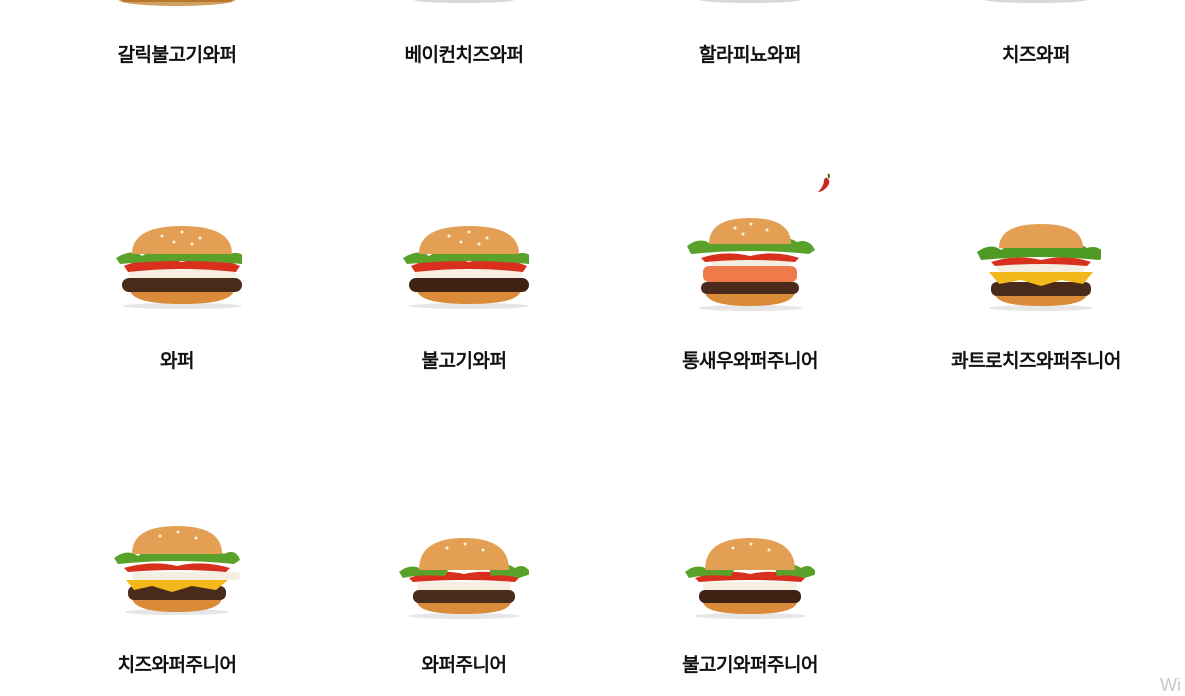 Image resolution: width=1185 pixels, height=696 pixels. I want to click on menu-item-name: 할라피뇨와퍼, so click(750, 55).